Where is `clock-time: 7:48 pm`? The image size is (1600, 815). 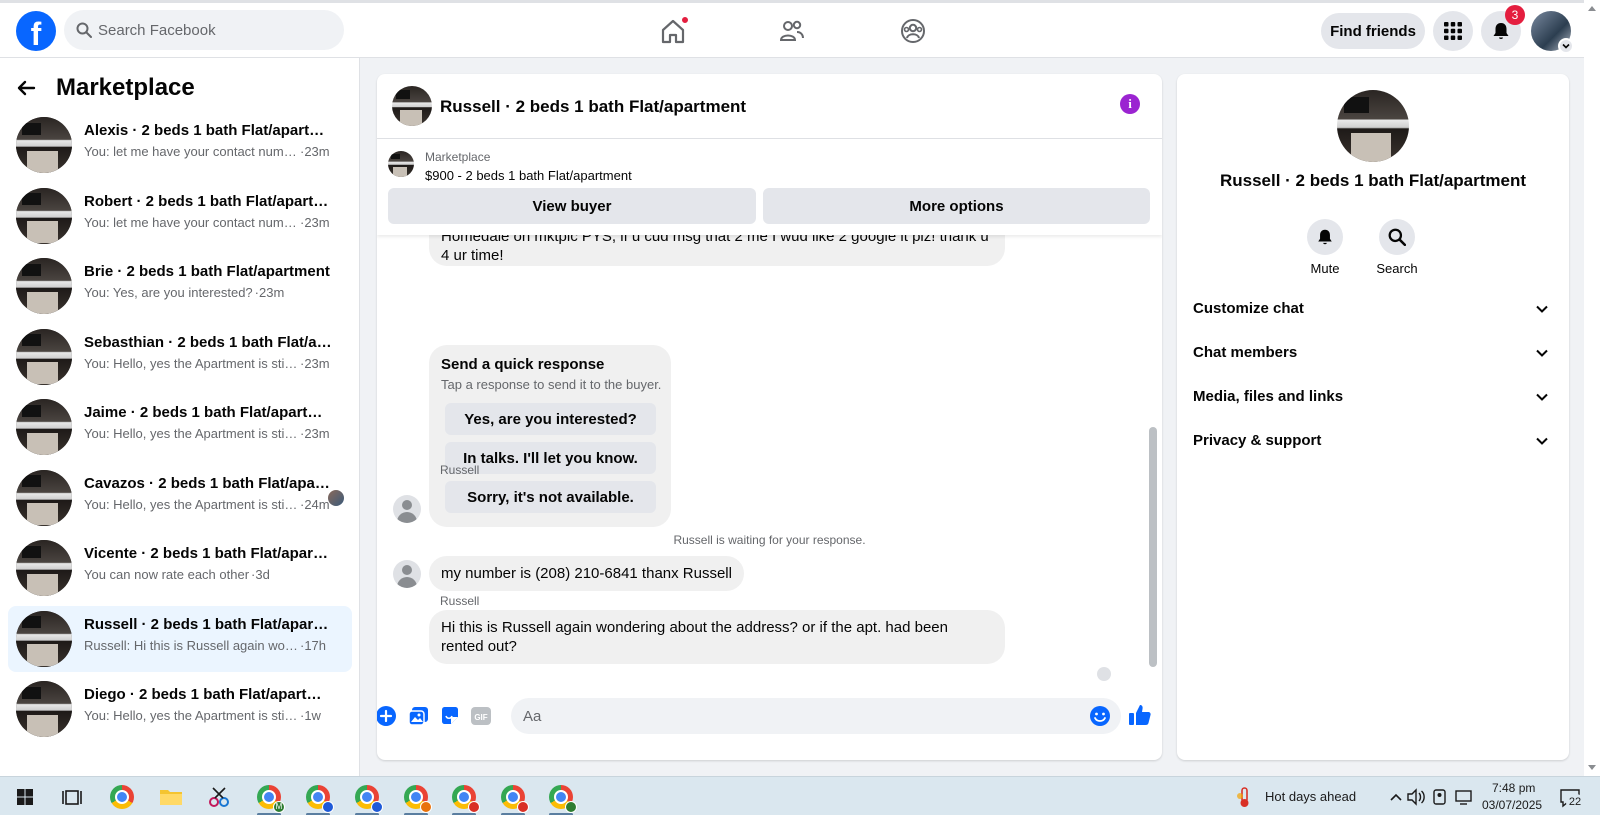 clock-time: 7:48 pm is located at coordinates (1513, 788).